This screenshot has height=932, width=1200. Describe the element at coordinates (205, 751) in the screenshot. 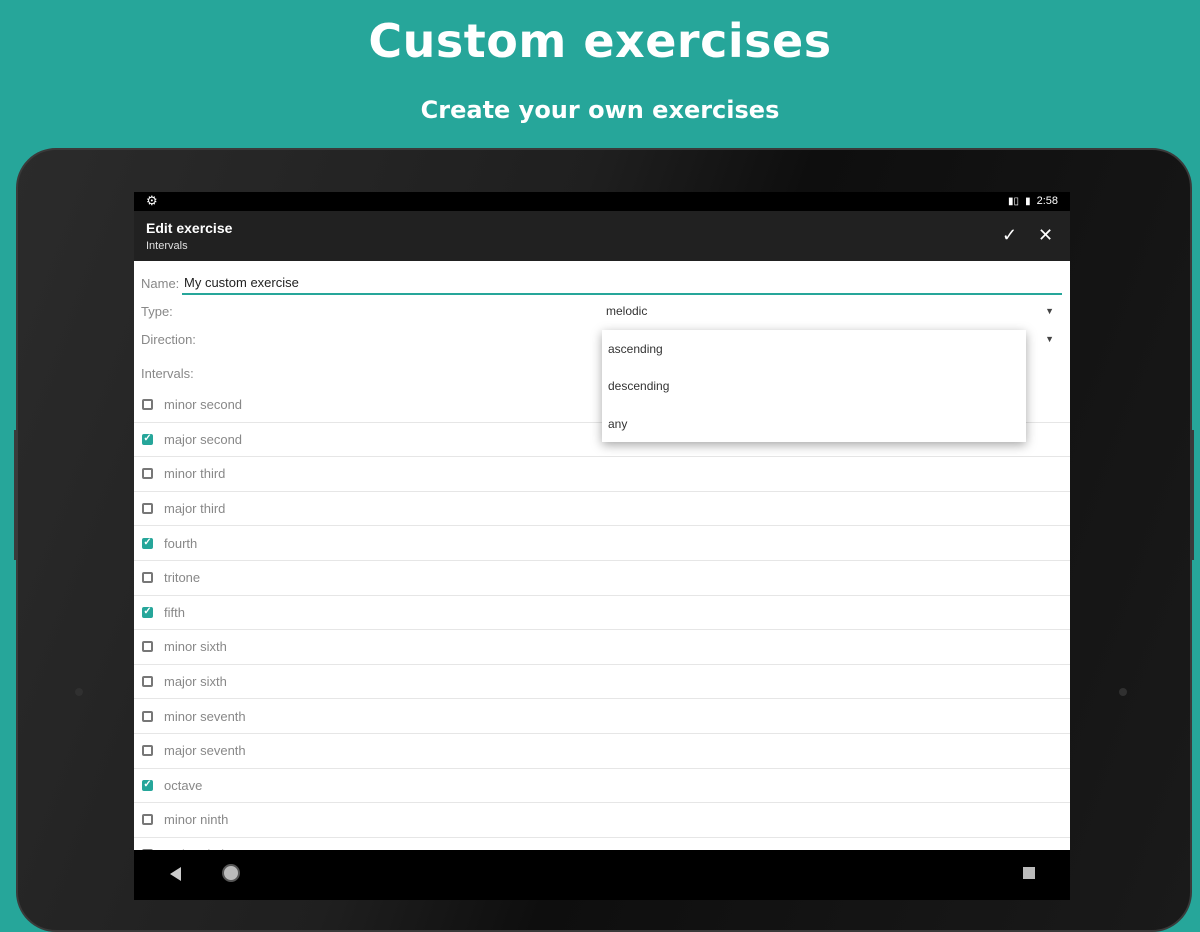

I see `interval-label: major seventh` at that location.